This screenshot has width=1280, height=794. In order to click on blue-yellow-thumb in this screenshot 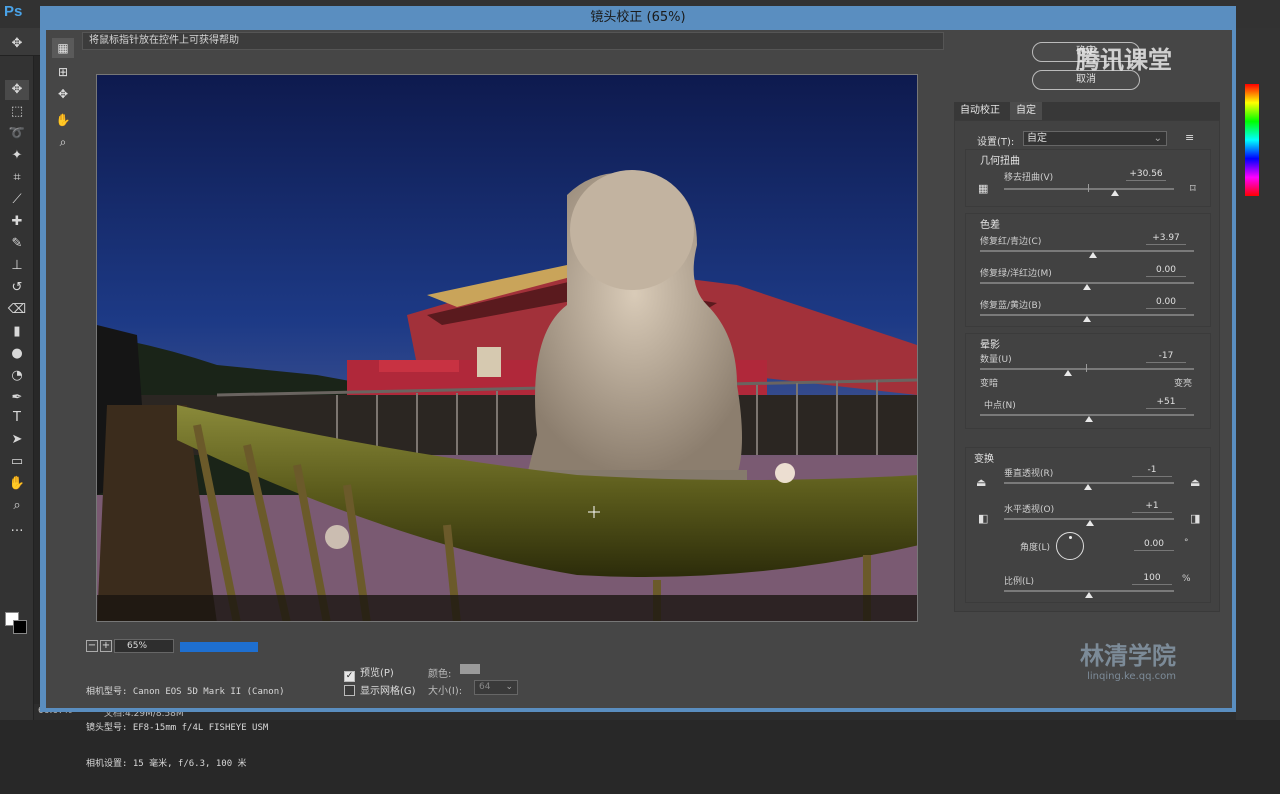, I will do `click(1087, 319)`.